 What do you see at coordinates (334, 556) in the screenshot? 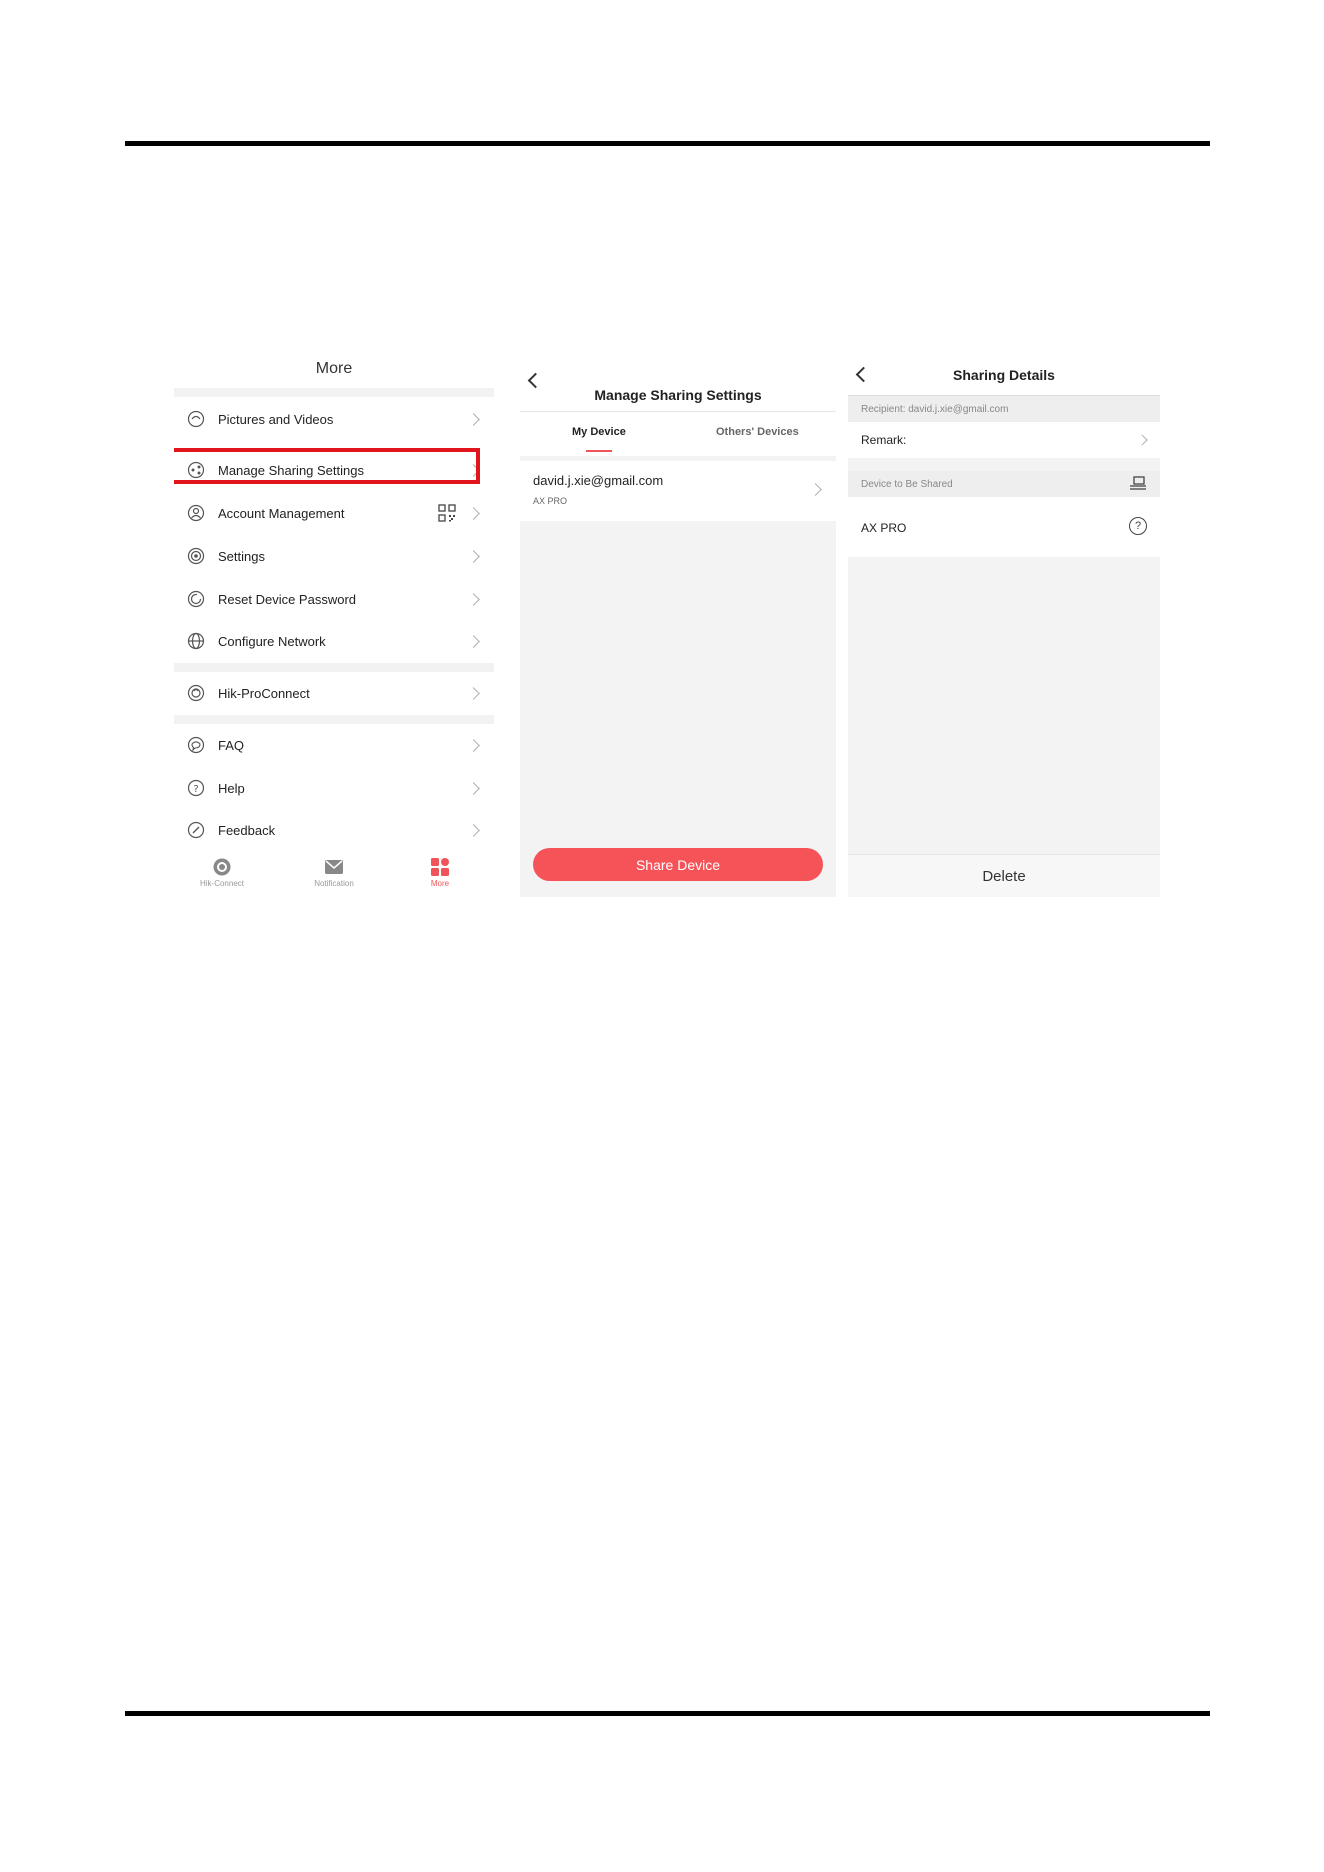
I see `menu-item-settings: Settings` at bounding box center [334, 556].